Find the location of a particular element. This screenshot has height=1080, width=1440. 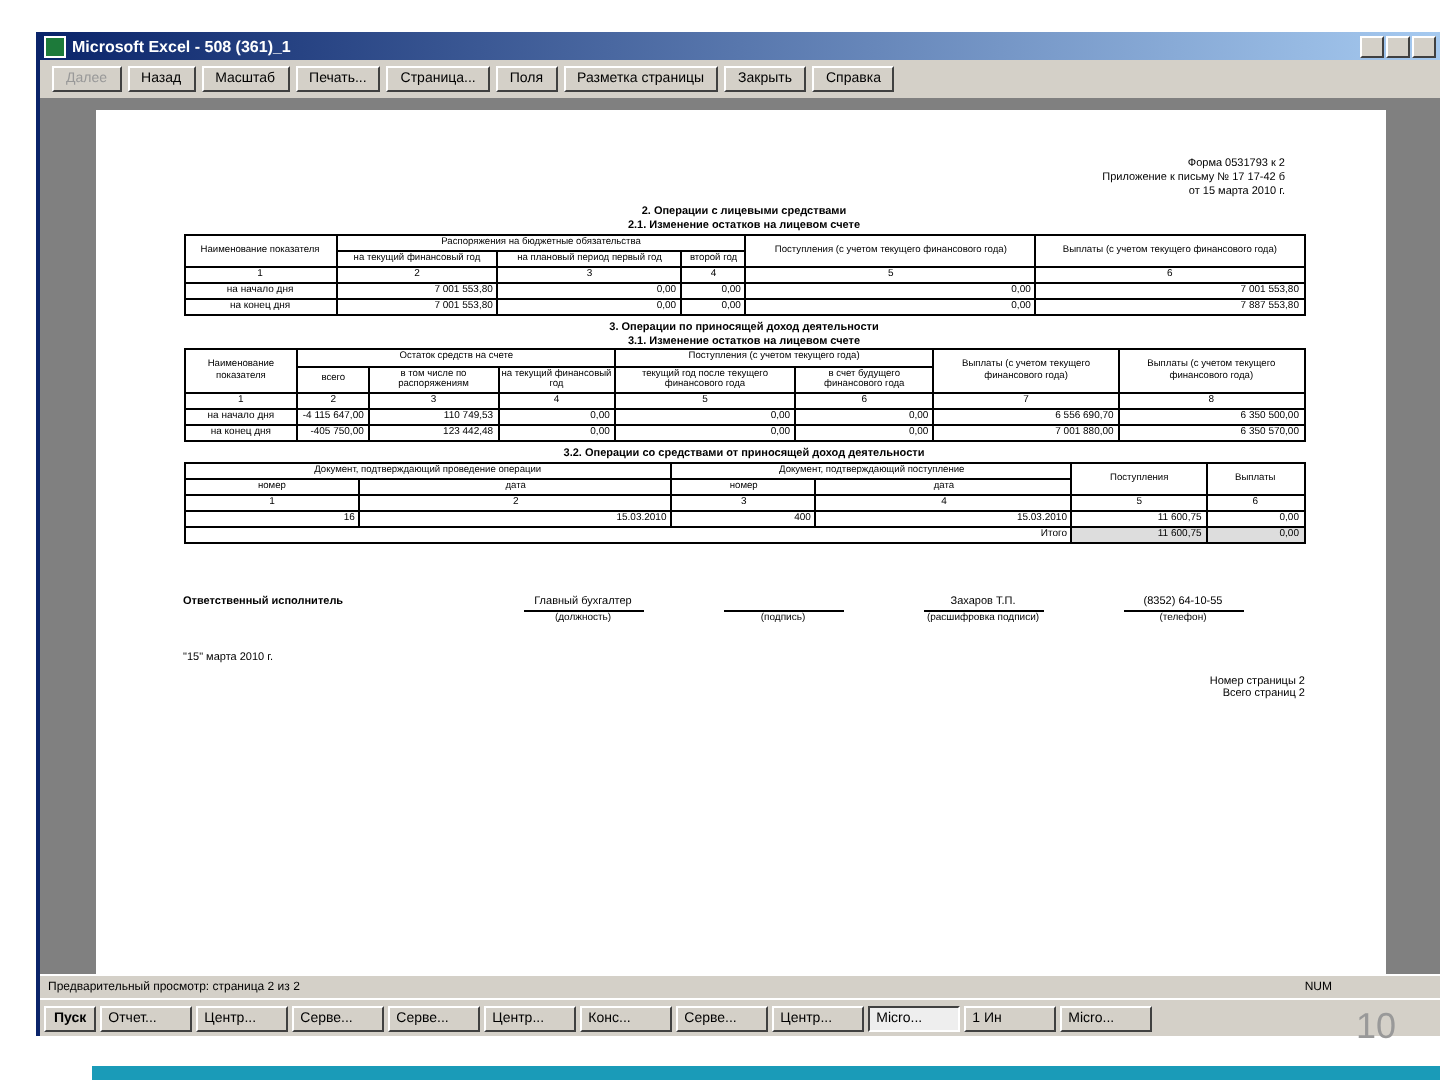

app-icon is located at coordinates (55, 46).